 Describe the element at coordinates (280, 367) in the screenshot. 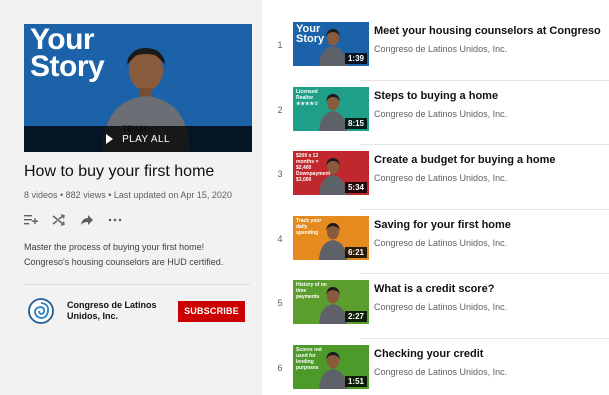

I see `video-index: 6` at that location.